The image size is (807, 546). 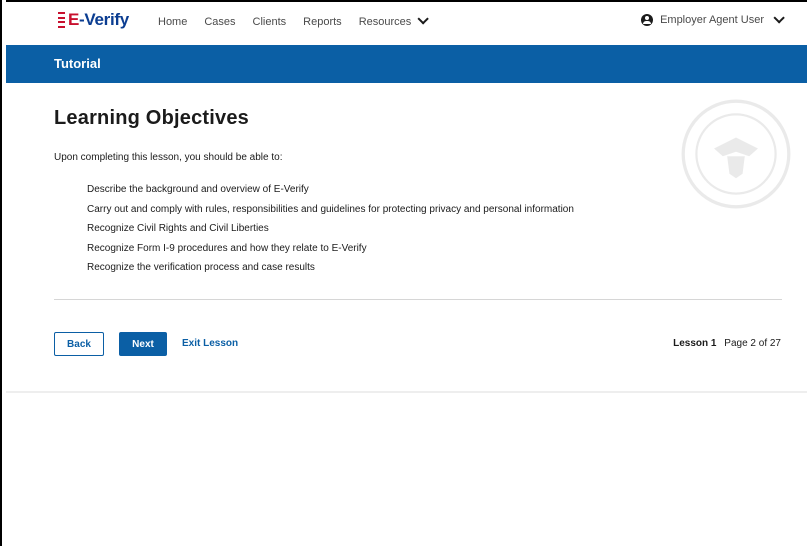 What do you see at coordinates (322, 22) in the screenshot?
I see `nav-reports: Reports` at bounding box center [322, 22].